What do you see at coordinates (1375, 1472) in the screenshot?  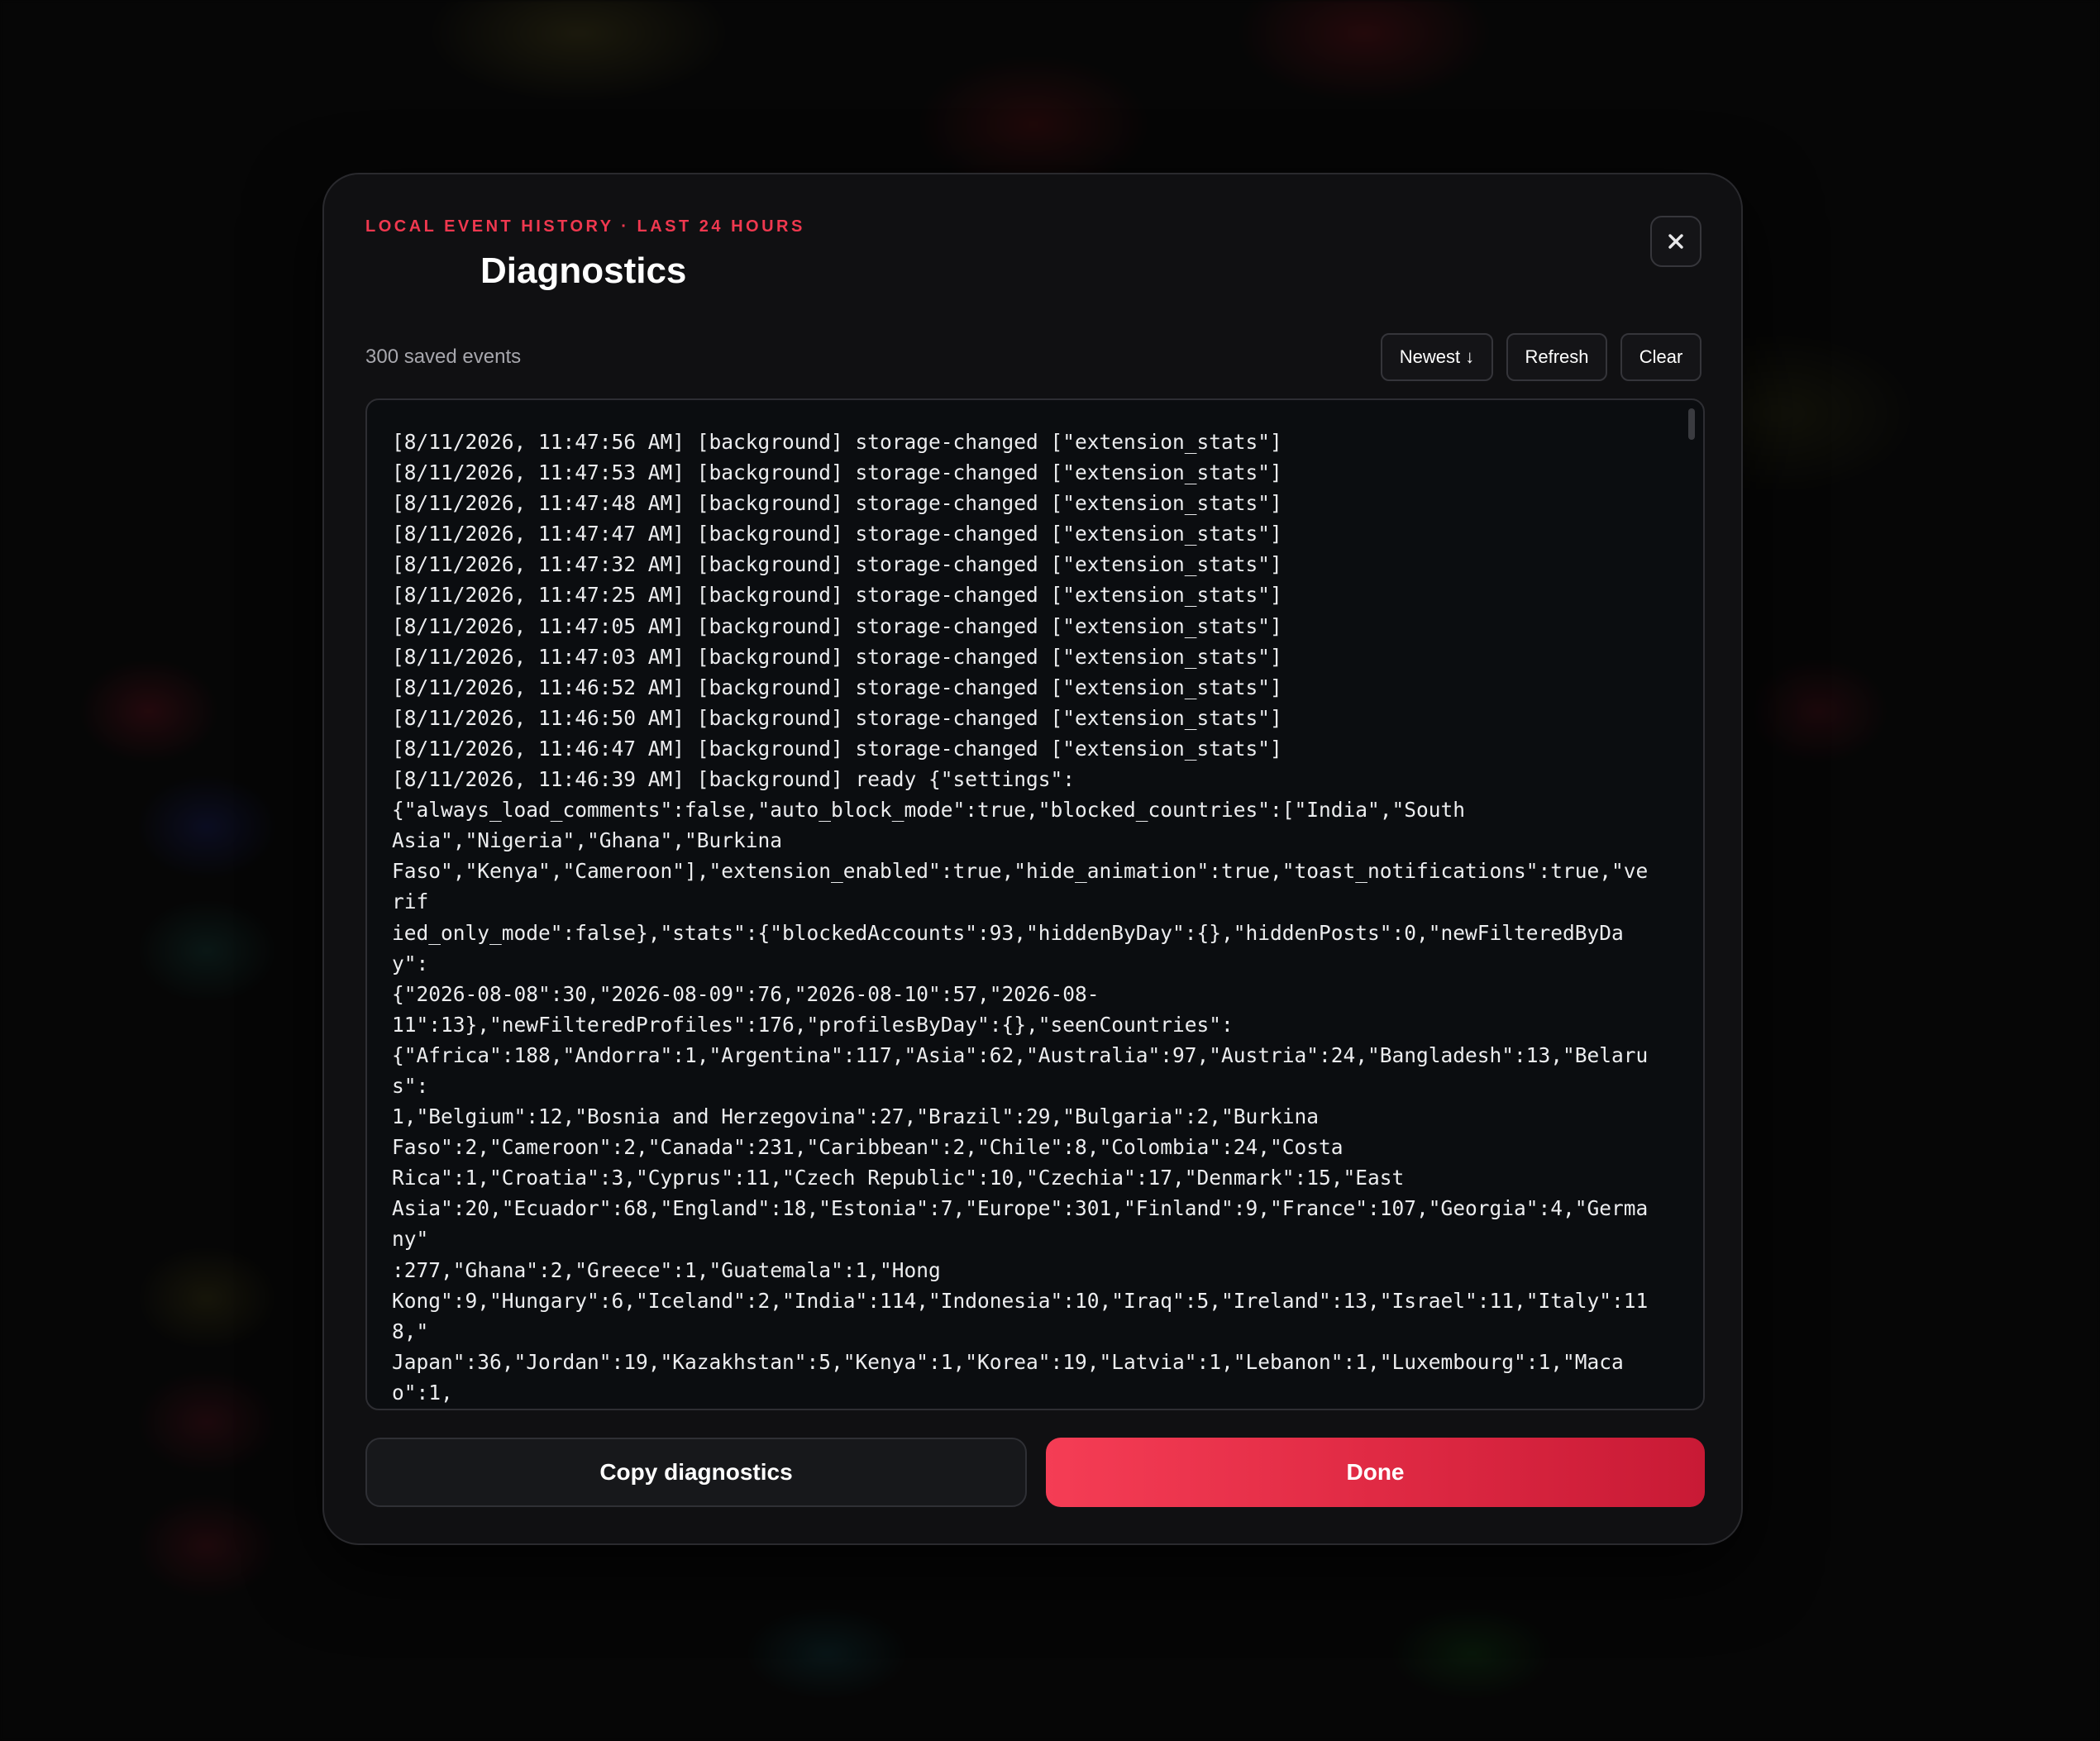 I see `done-button: Done` at bounding box center [1375, 1472].